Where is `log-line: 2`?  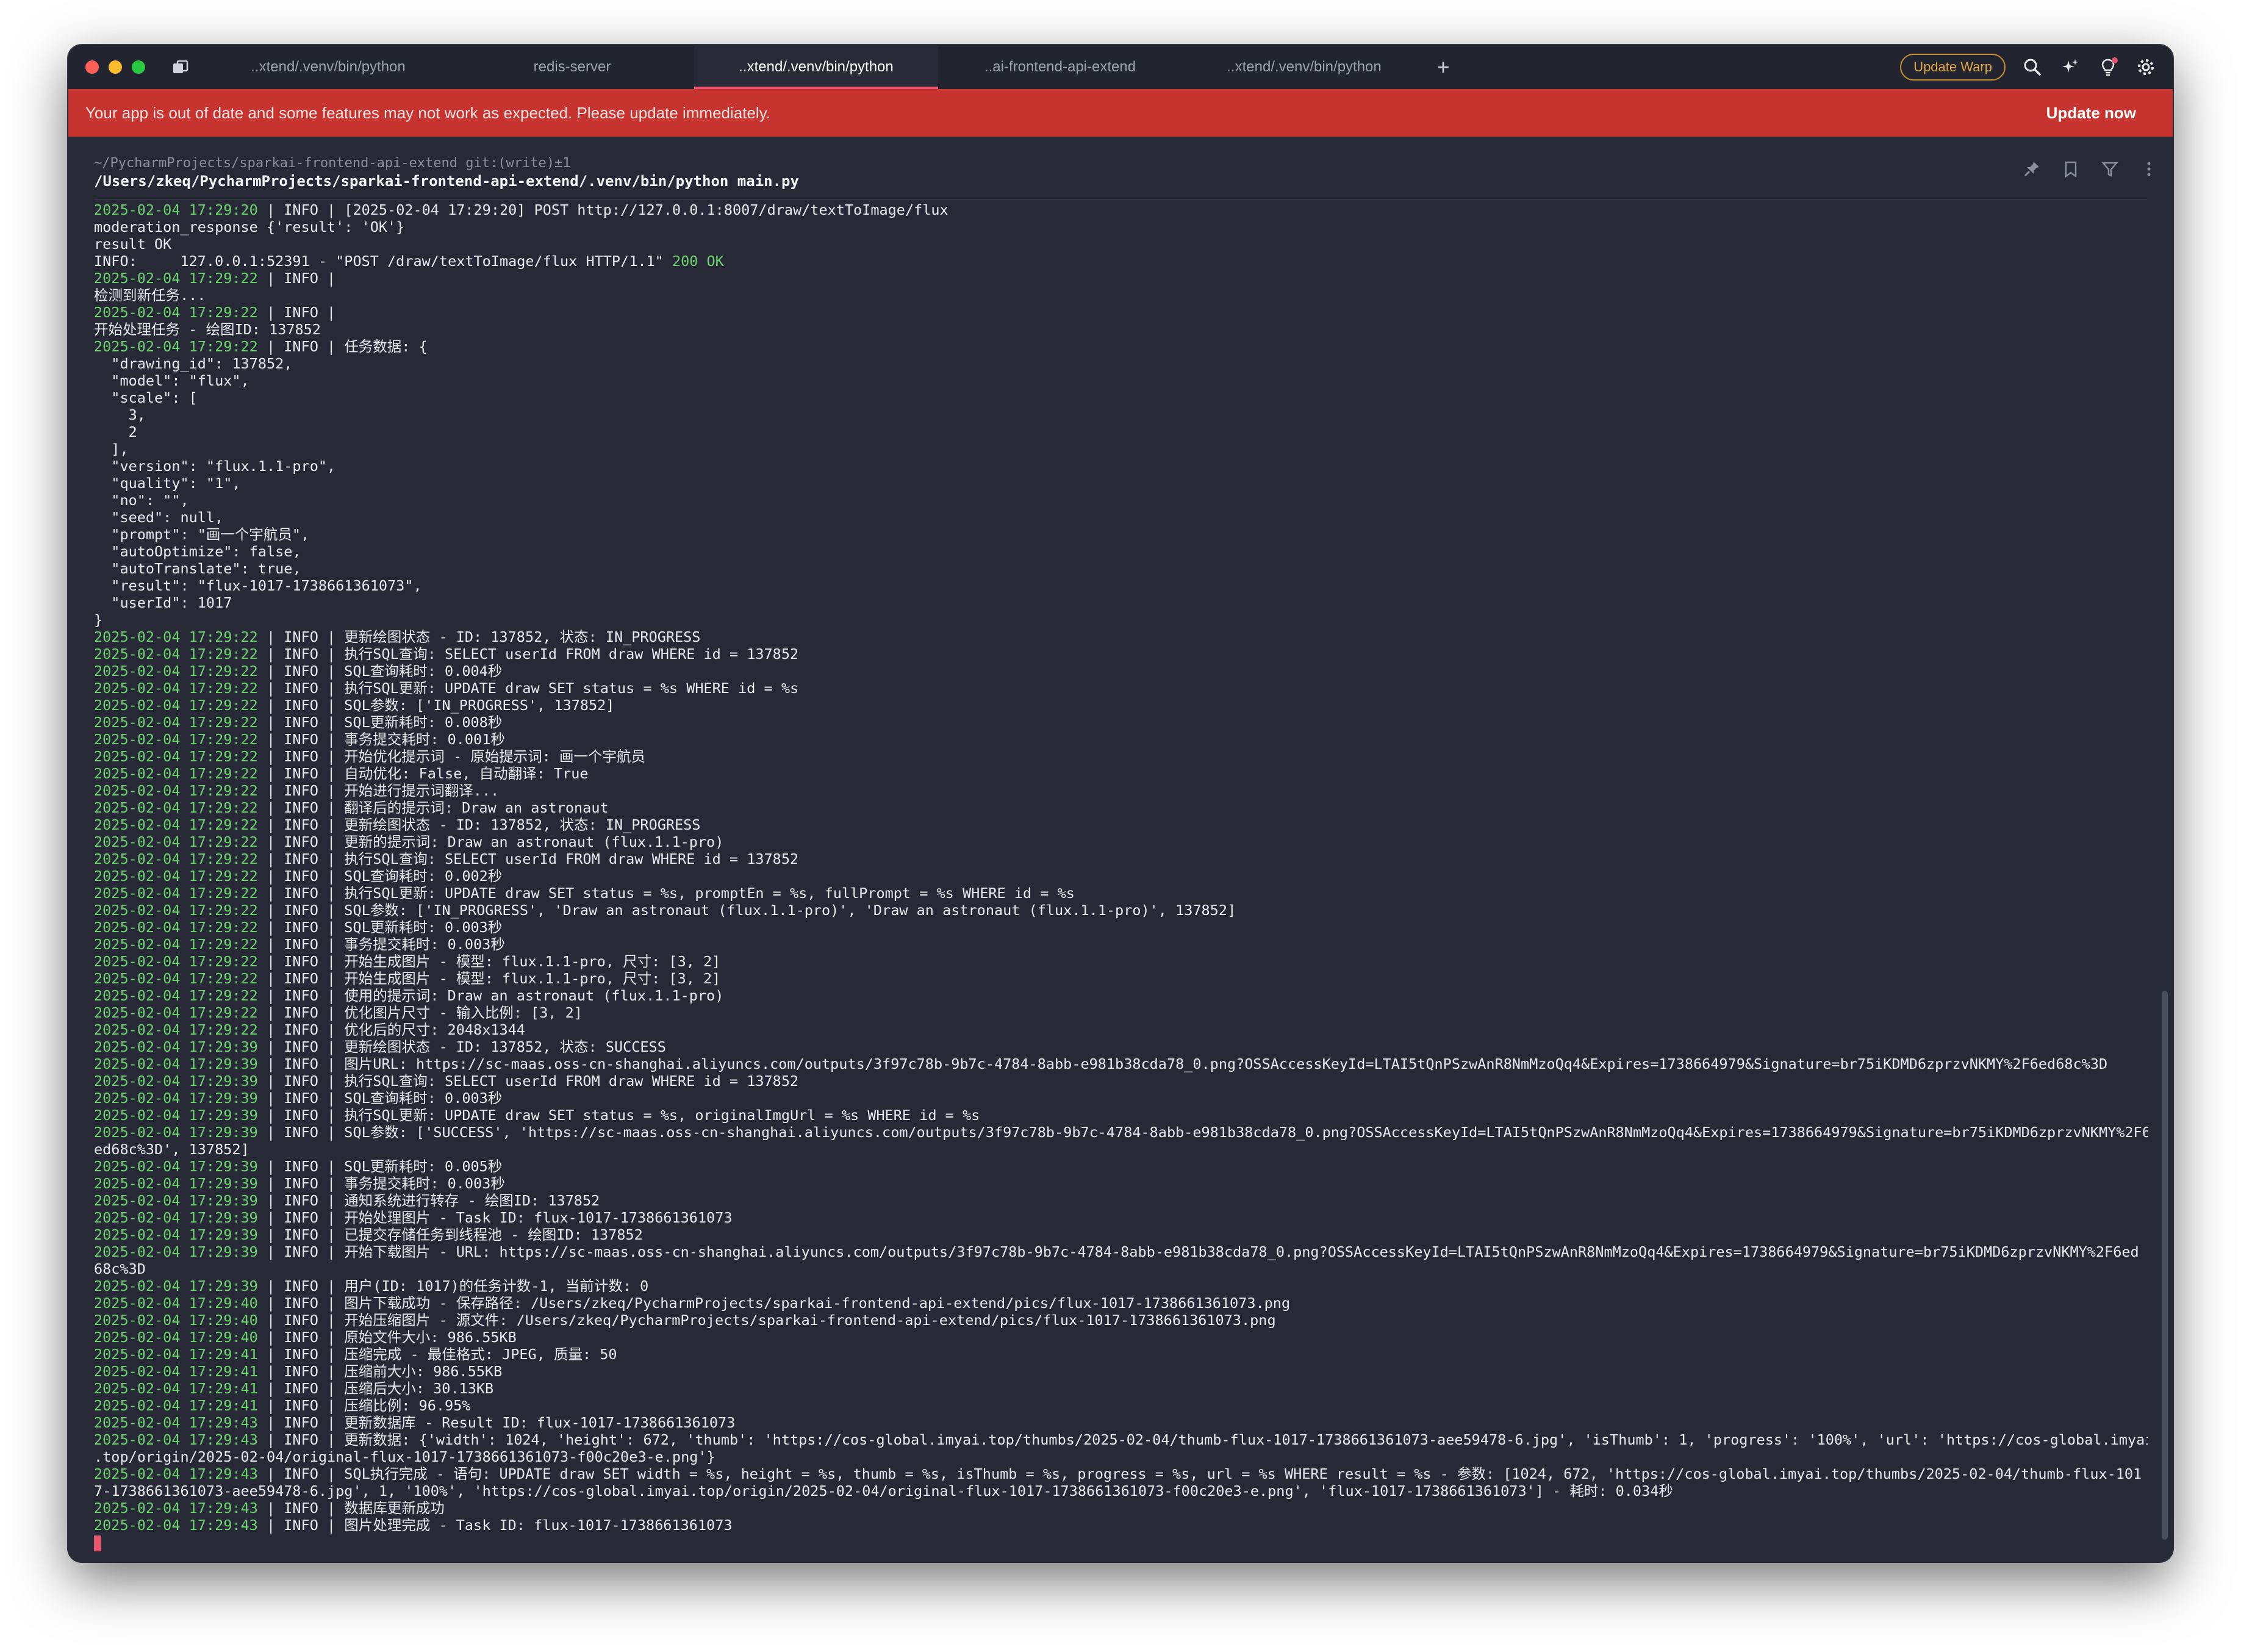 log-line: 2 is located at coordinates (1121, 432).